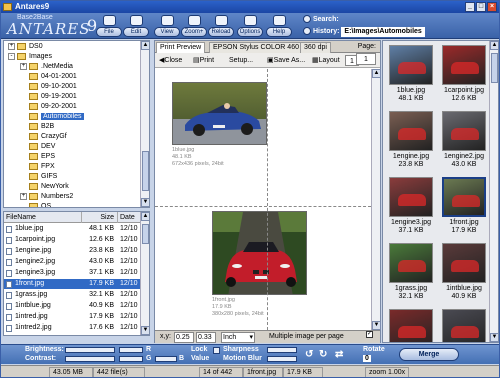  Describe the element at coordinates (109, 26) in the screenshot. I see `toolbar-file-button: File` at that location.